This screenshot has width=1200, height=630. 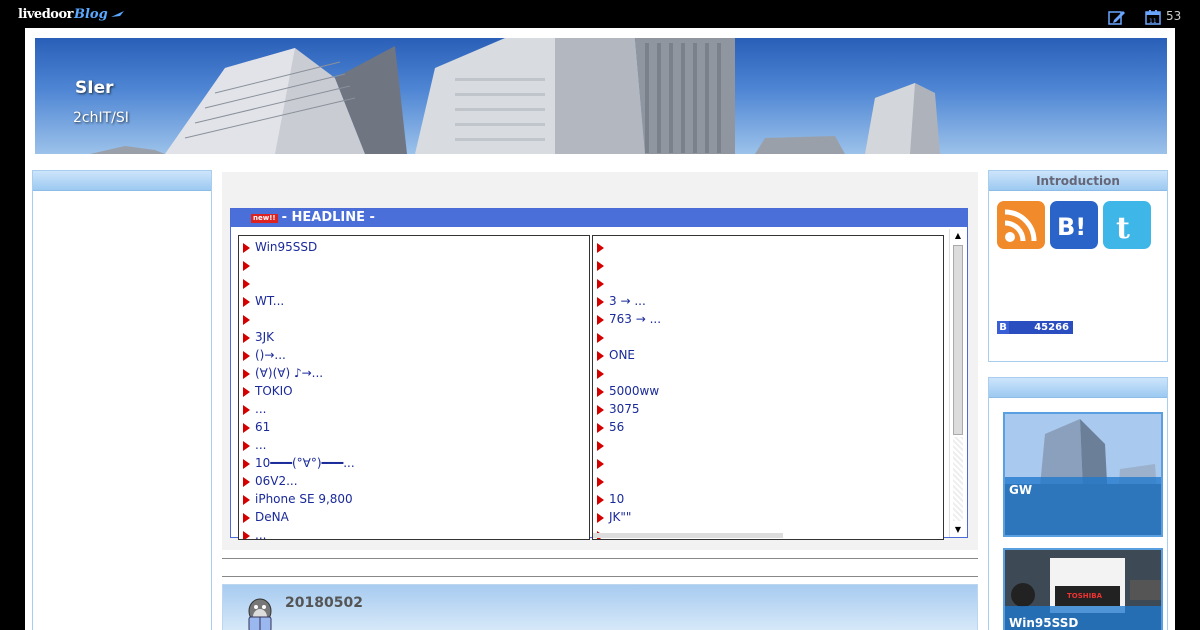 What do you see at coordinates (1083, 618) in the screenshot?
I see `pickup-item-label: Win95SSD` at bounding box center [1083, 618].